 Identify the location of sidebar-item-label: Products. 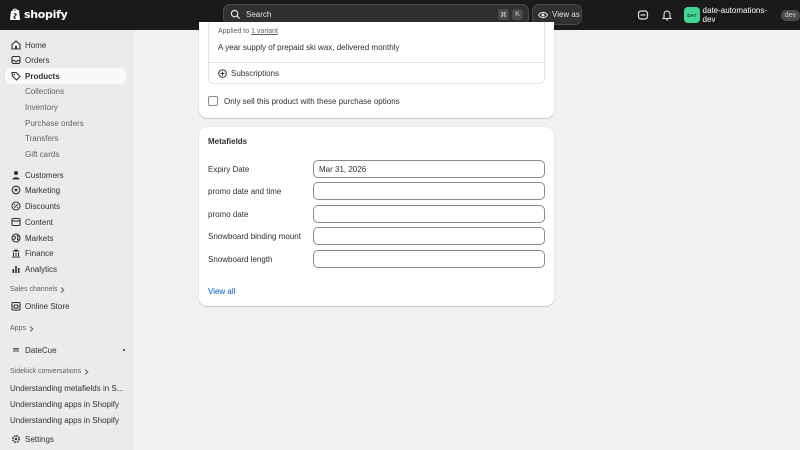
(42, 76).